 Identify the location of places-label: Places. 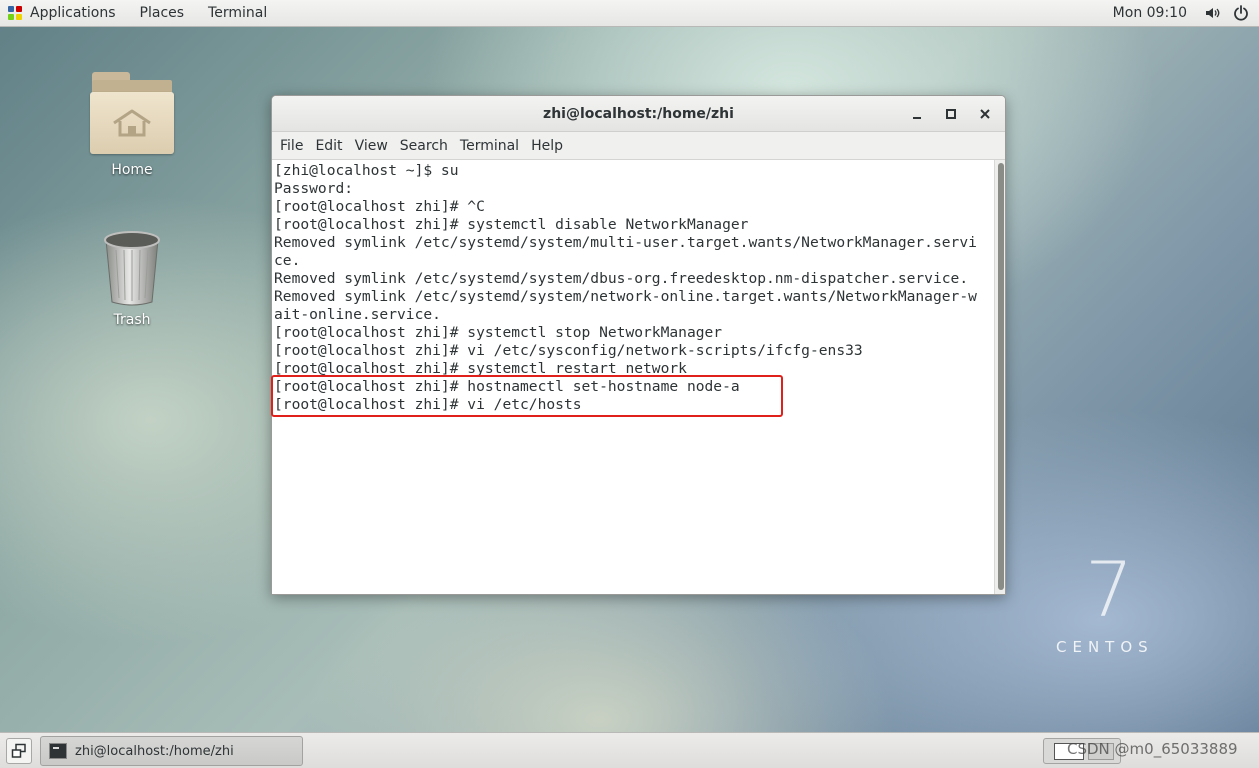
(162, 13).